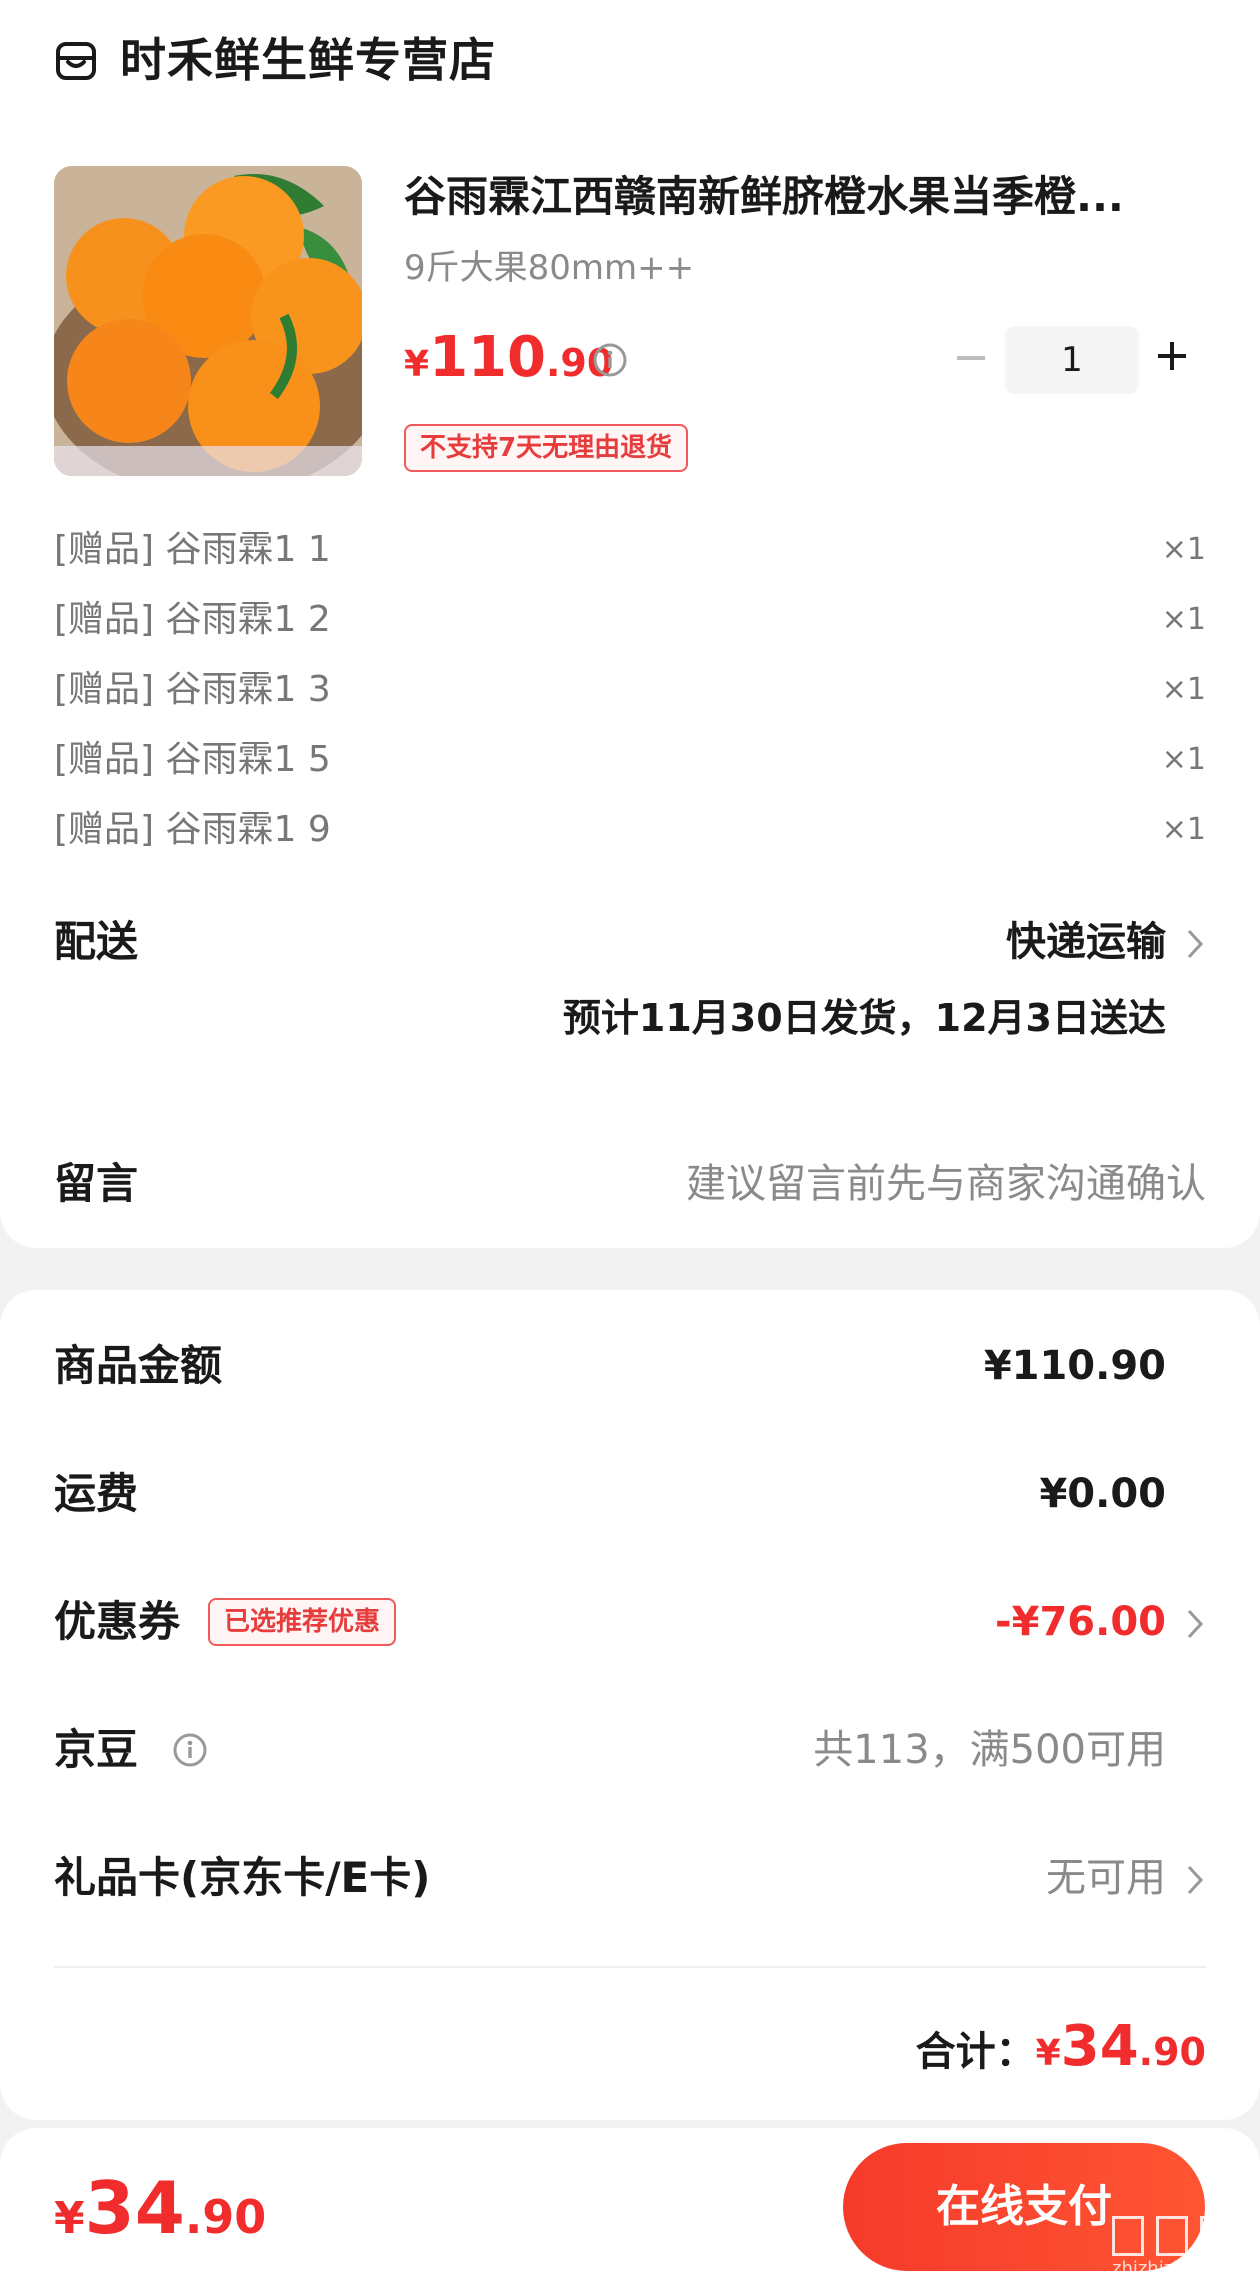 This screenshot has height=2289, width=1260. What do you see at coordinates (208, 321) in the screenshot?
I see `product-thumbnail` at bounding box center [208, 321].